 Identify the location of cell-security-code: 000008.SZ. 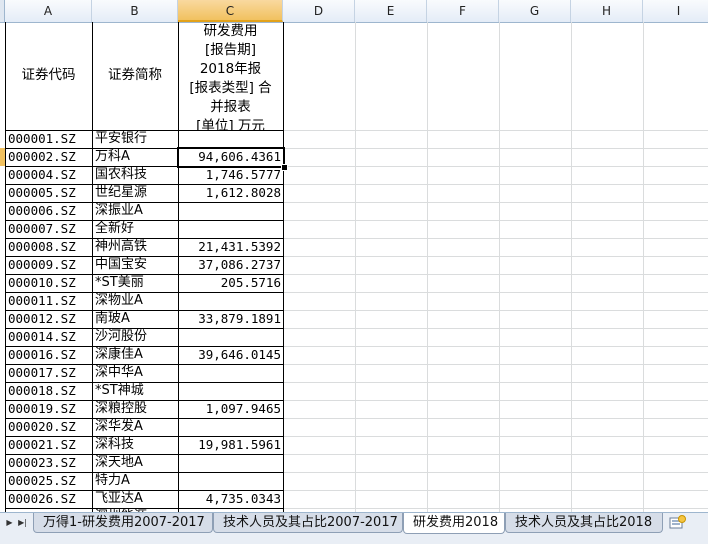
(48, 247).